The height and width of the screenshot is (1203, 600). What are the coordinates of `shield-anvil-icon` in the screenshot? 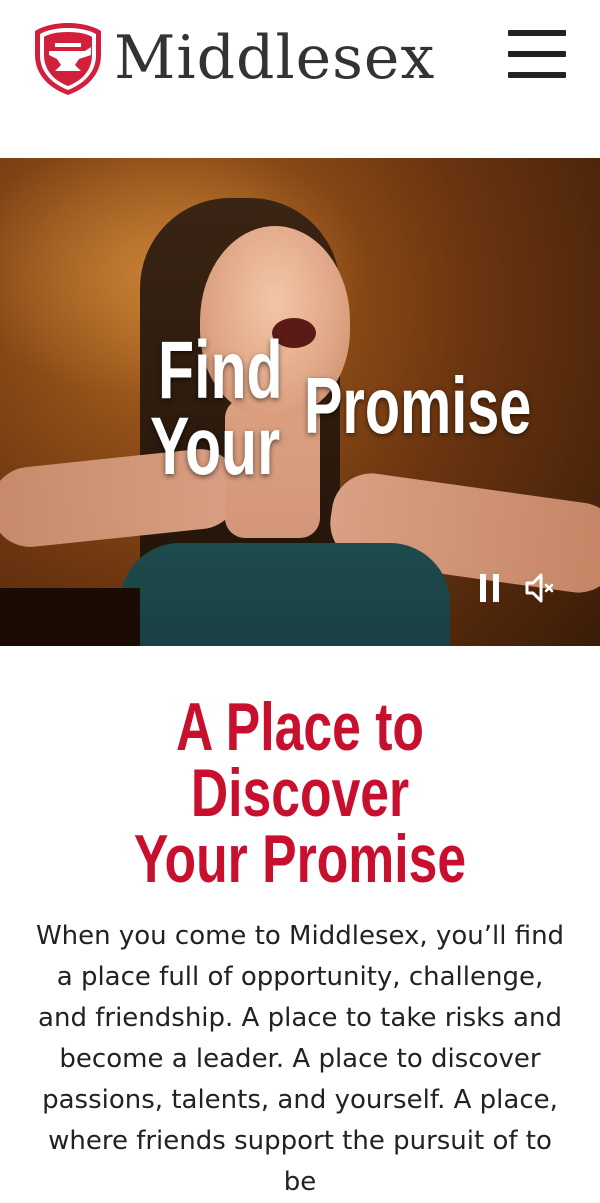 It's located at (68, 59).